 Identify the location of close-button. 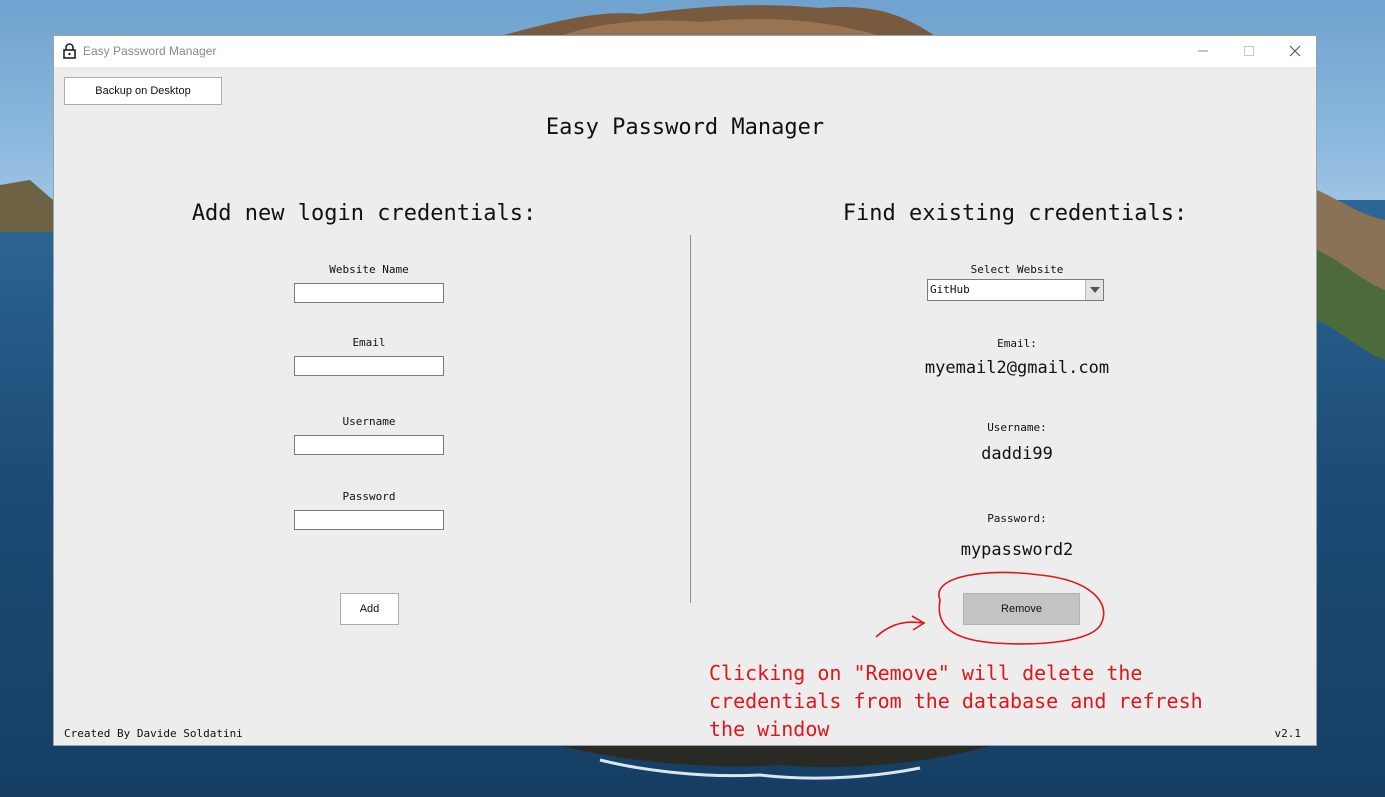
(1295, 51).